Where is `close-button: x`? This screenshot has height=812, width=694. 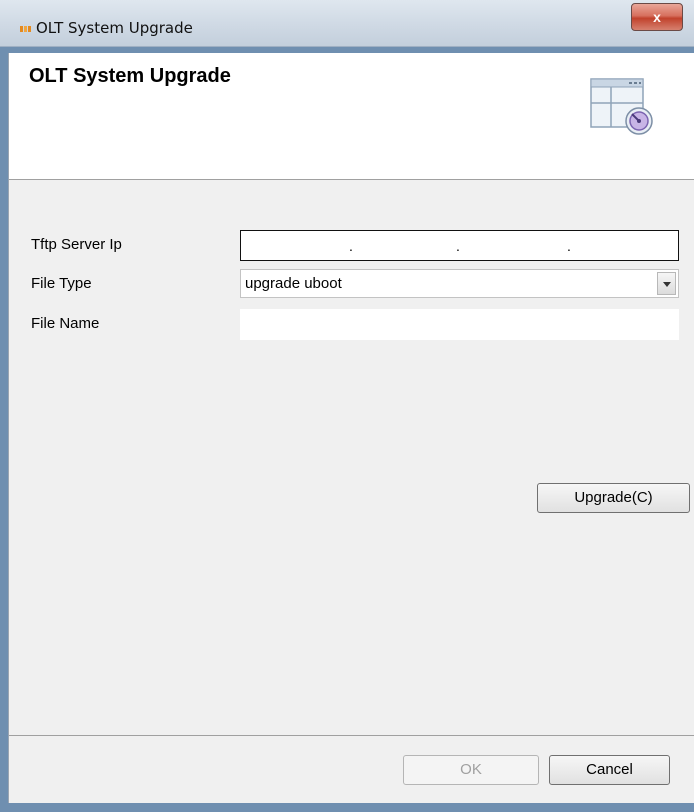
close-button: x is located at coordinates (657, 17).